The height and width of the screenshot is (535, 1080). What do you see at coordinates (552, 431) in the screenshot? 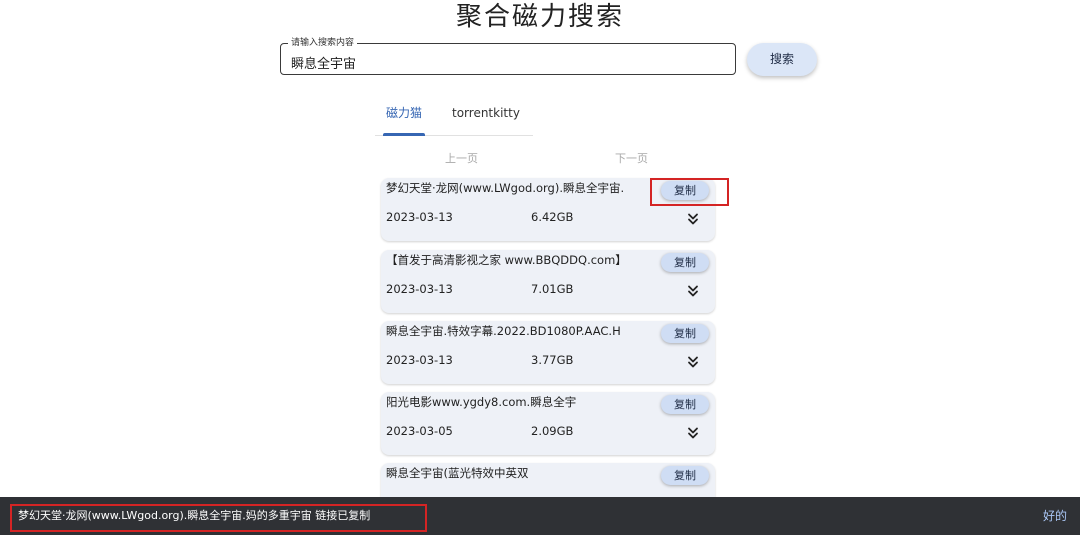
I see `result-size: 2.09GB` at bounding box center [552, 431].